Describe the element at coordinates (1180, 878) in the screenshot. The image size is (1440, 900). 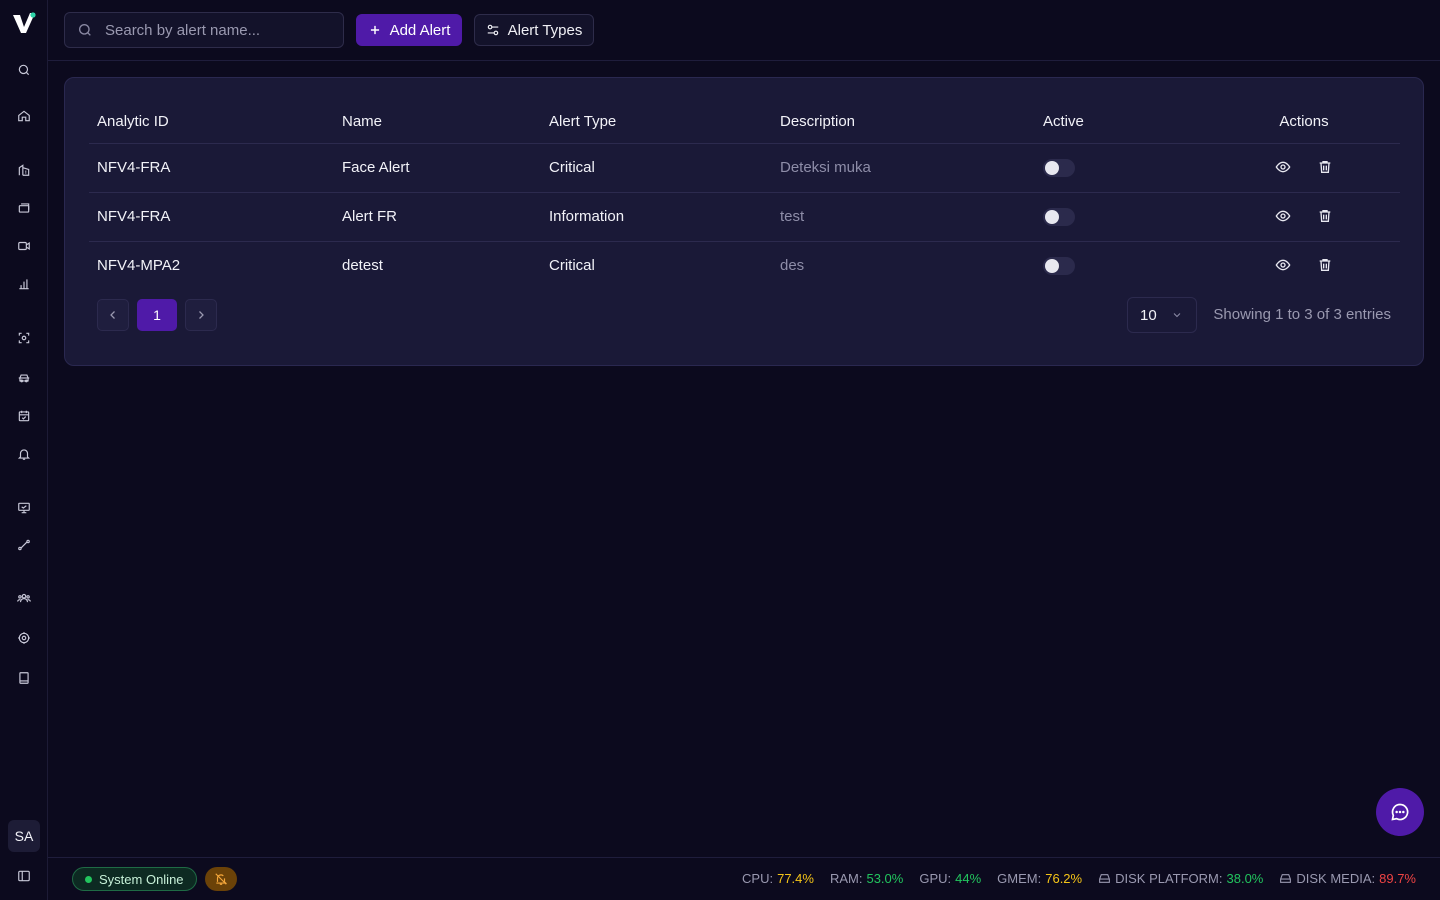
I see `metric-disk-platform: DISK PLATFORM: 38.0%` at that location.